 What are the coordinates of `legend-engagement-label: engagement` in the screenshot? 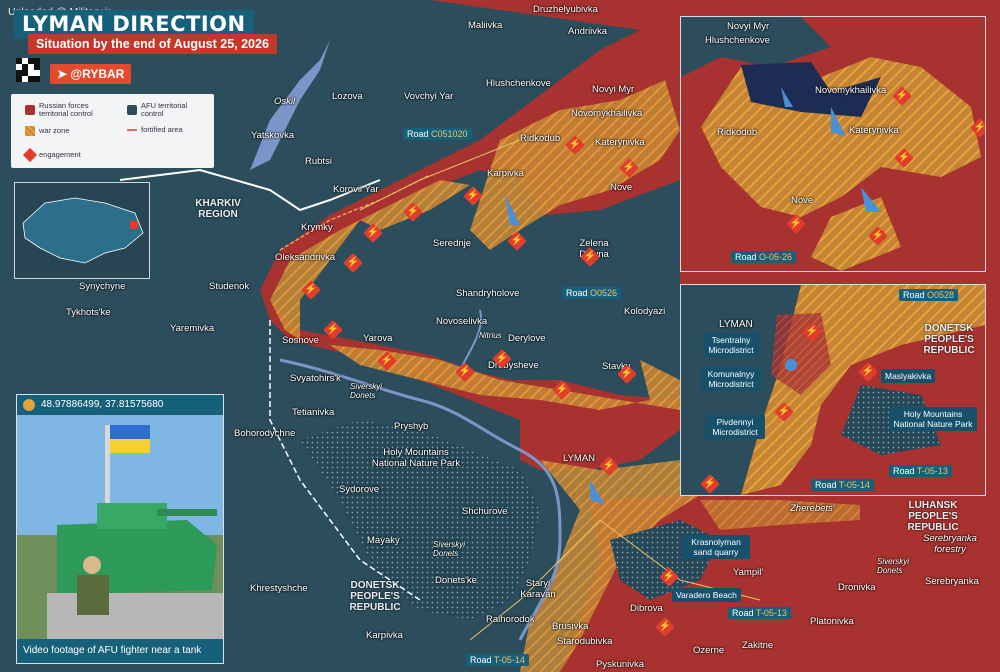 It's located at (60, 154).